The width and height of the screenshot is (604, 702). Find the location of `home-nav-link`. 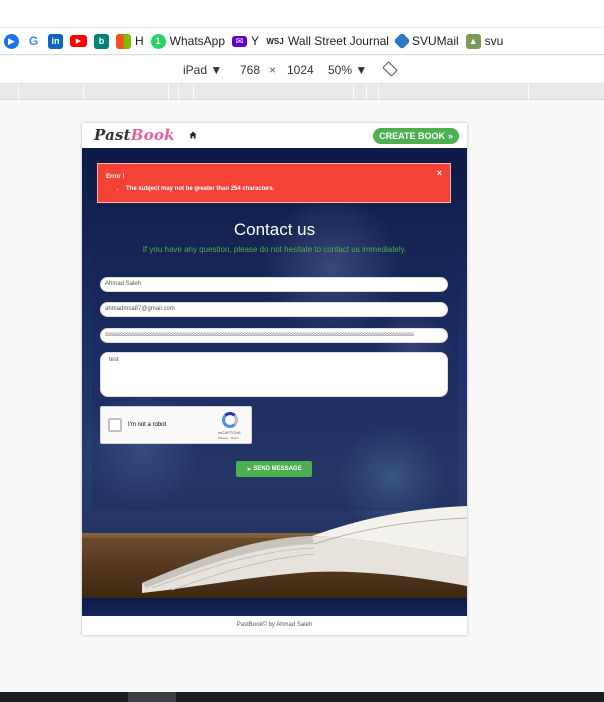

home-nav-link is located at coordinates (193, 135).